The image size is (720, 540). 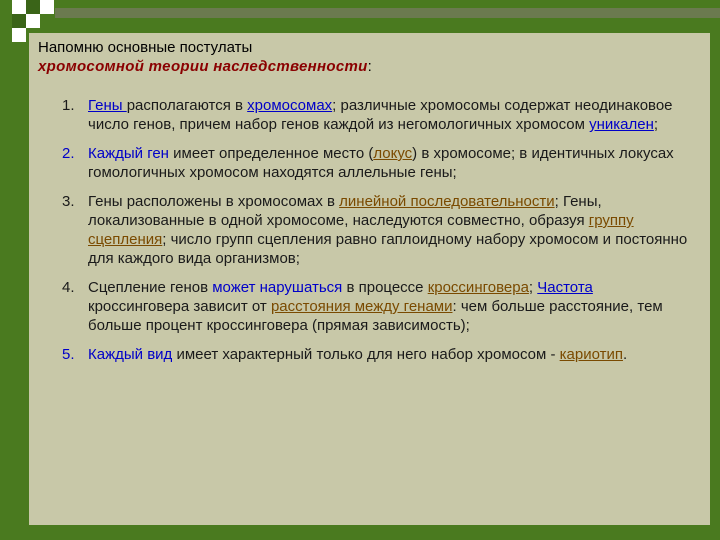 What do you see at coordinates (591, 354) in the screenshot?
I see `term-karyotype: кариотип` at bounding box center [591, 354].